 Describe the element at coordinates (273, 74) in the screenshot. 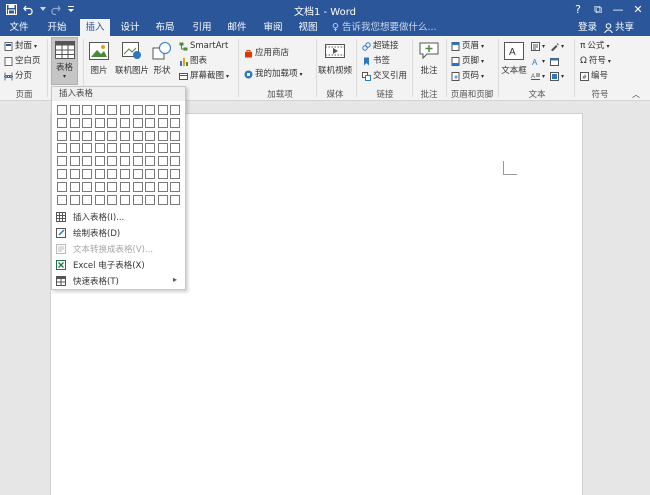

I see `my-addins-button: 我的加载项 ▾` at that location.